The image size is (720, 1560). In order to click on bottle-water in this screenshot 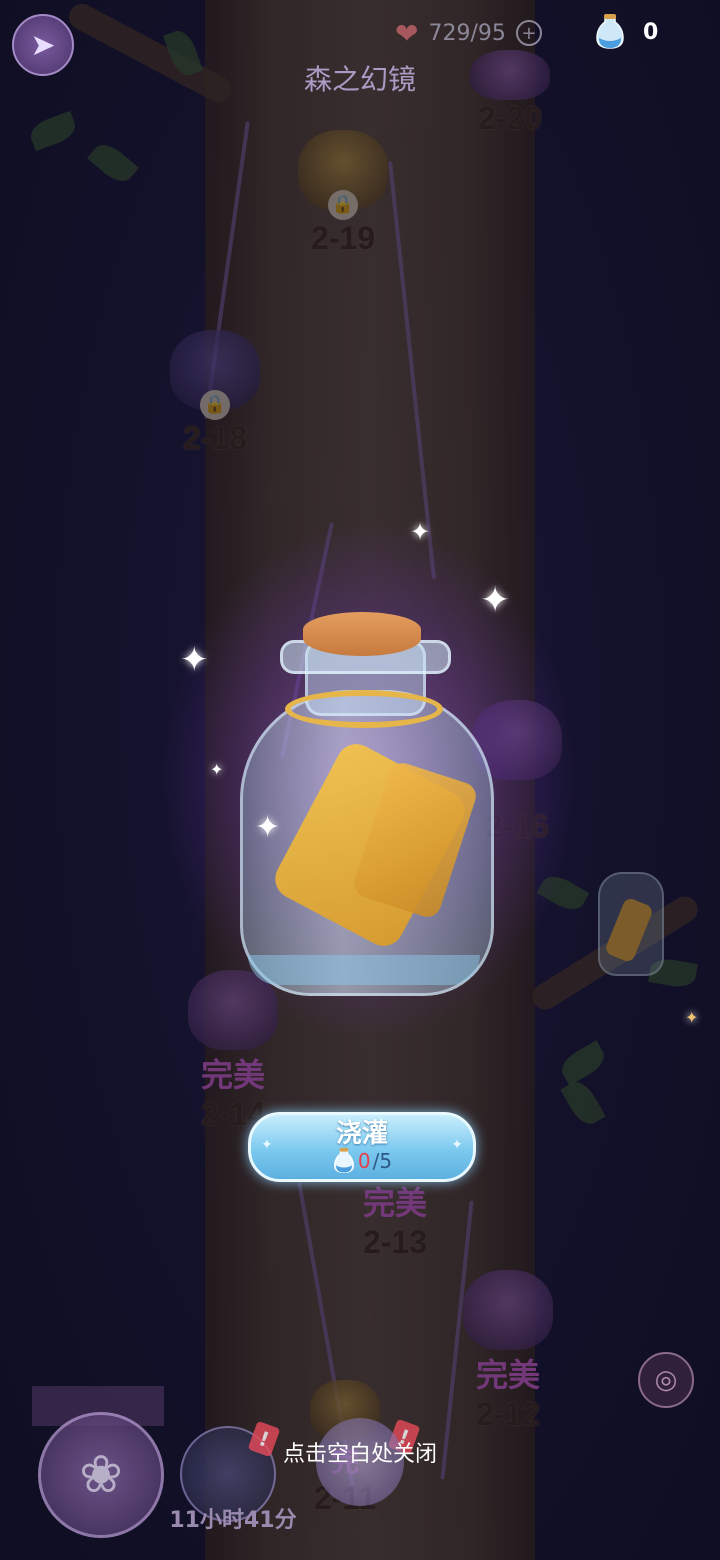, I will do `click(364, 970)`.